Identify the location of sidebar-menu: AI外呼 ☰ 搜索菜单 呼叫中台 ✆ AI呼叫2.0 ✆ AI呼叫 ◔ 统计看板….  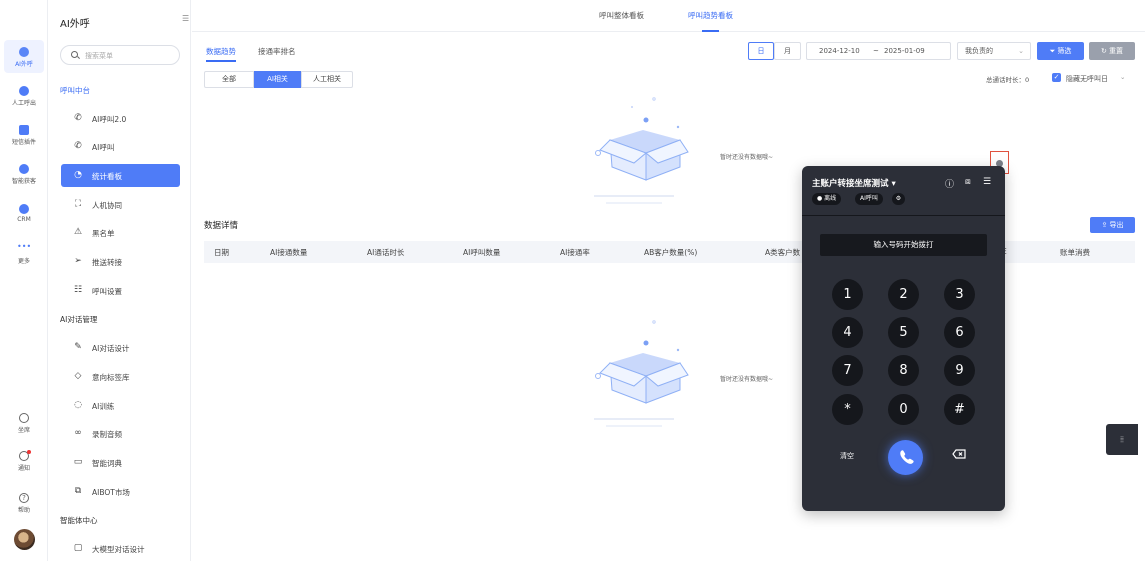
(119, 280).